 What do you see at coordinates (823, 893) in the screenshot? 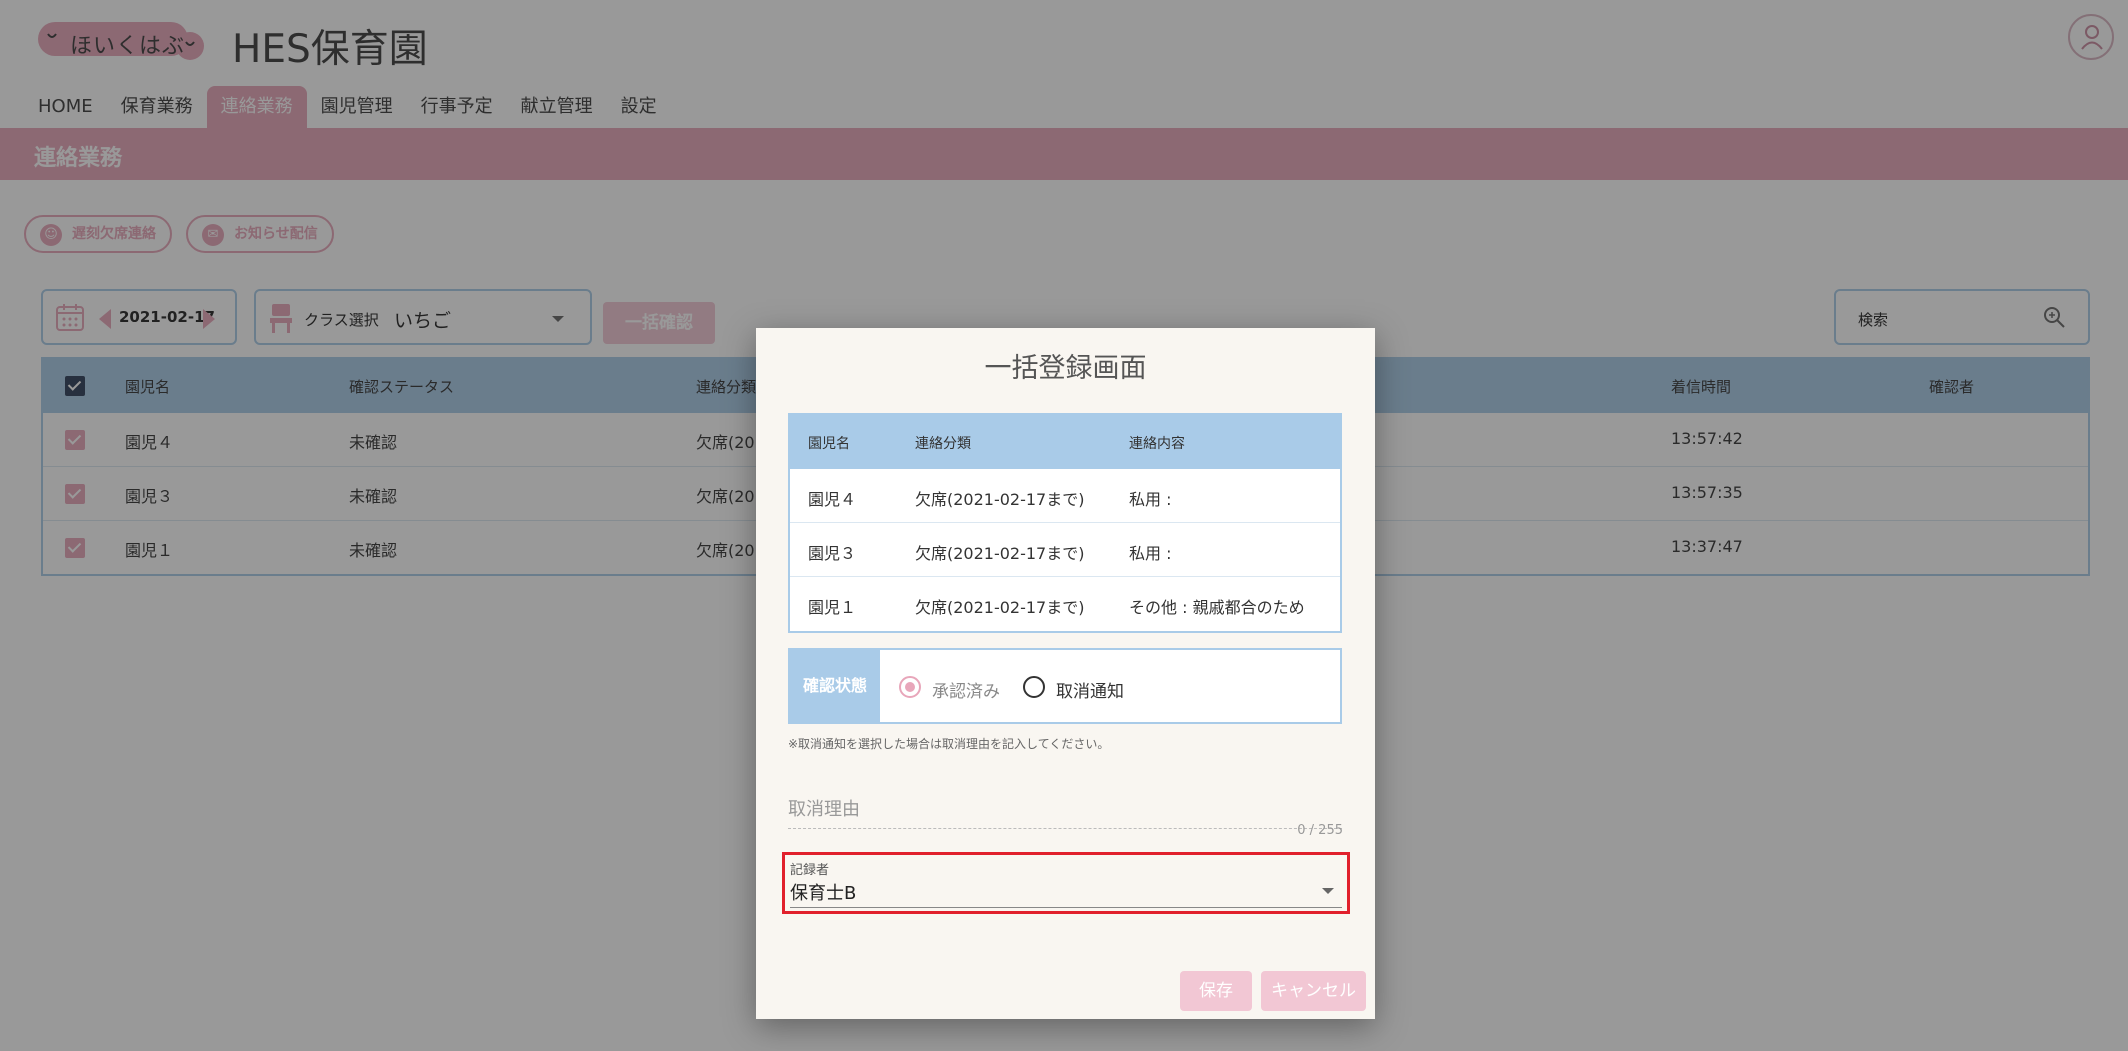
I see `recorder-value: 保育士B` at bounding box center [823, 893].